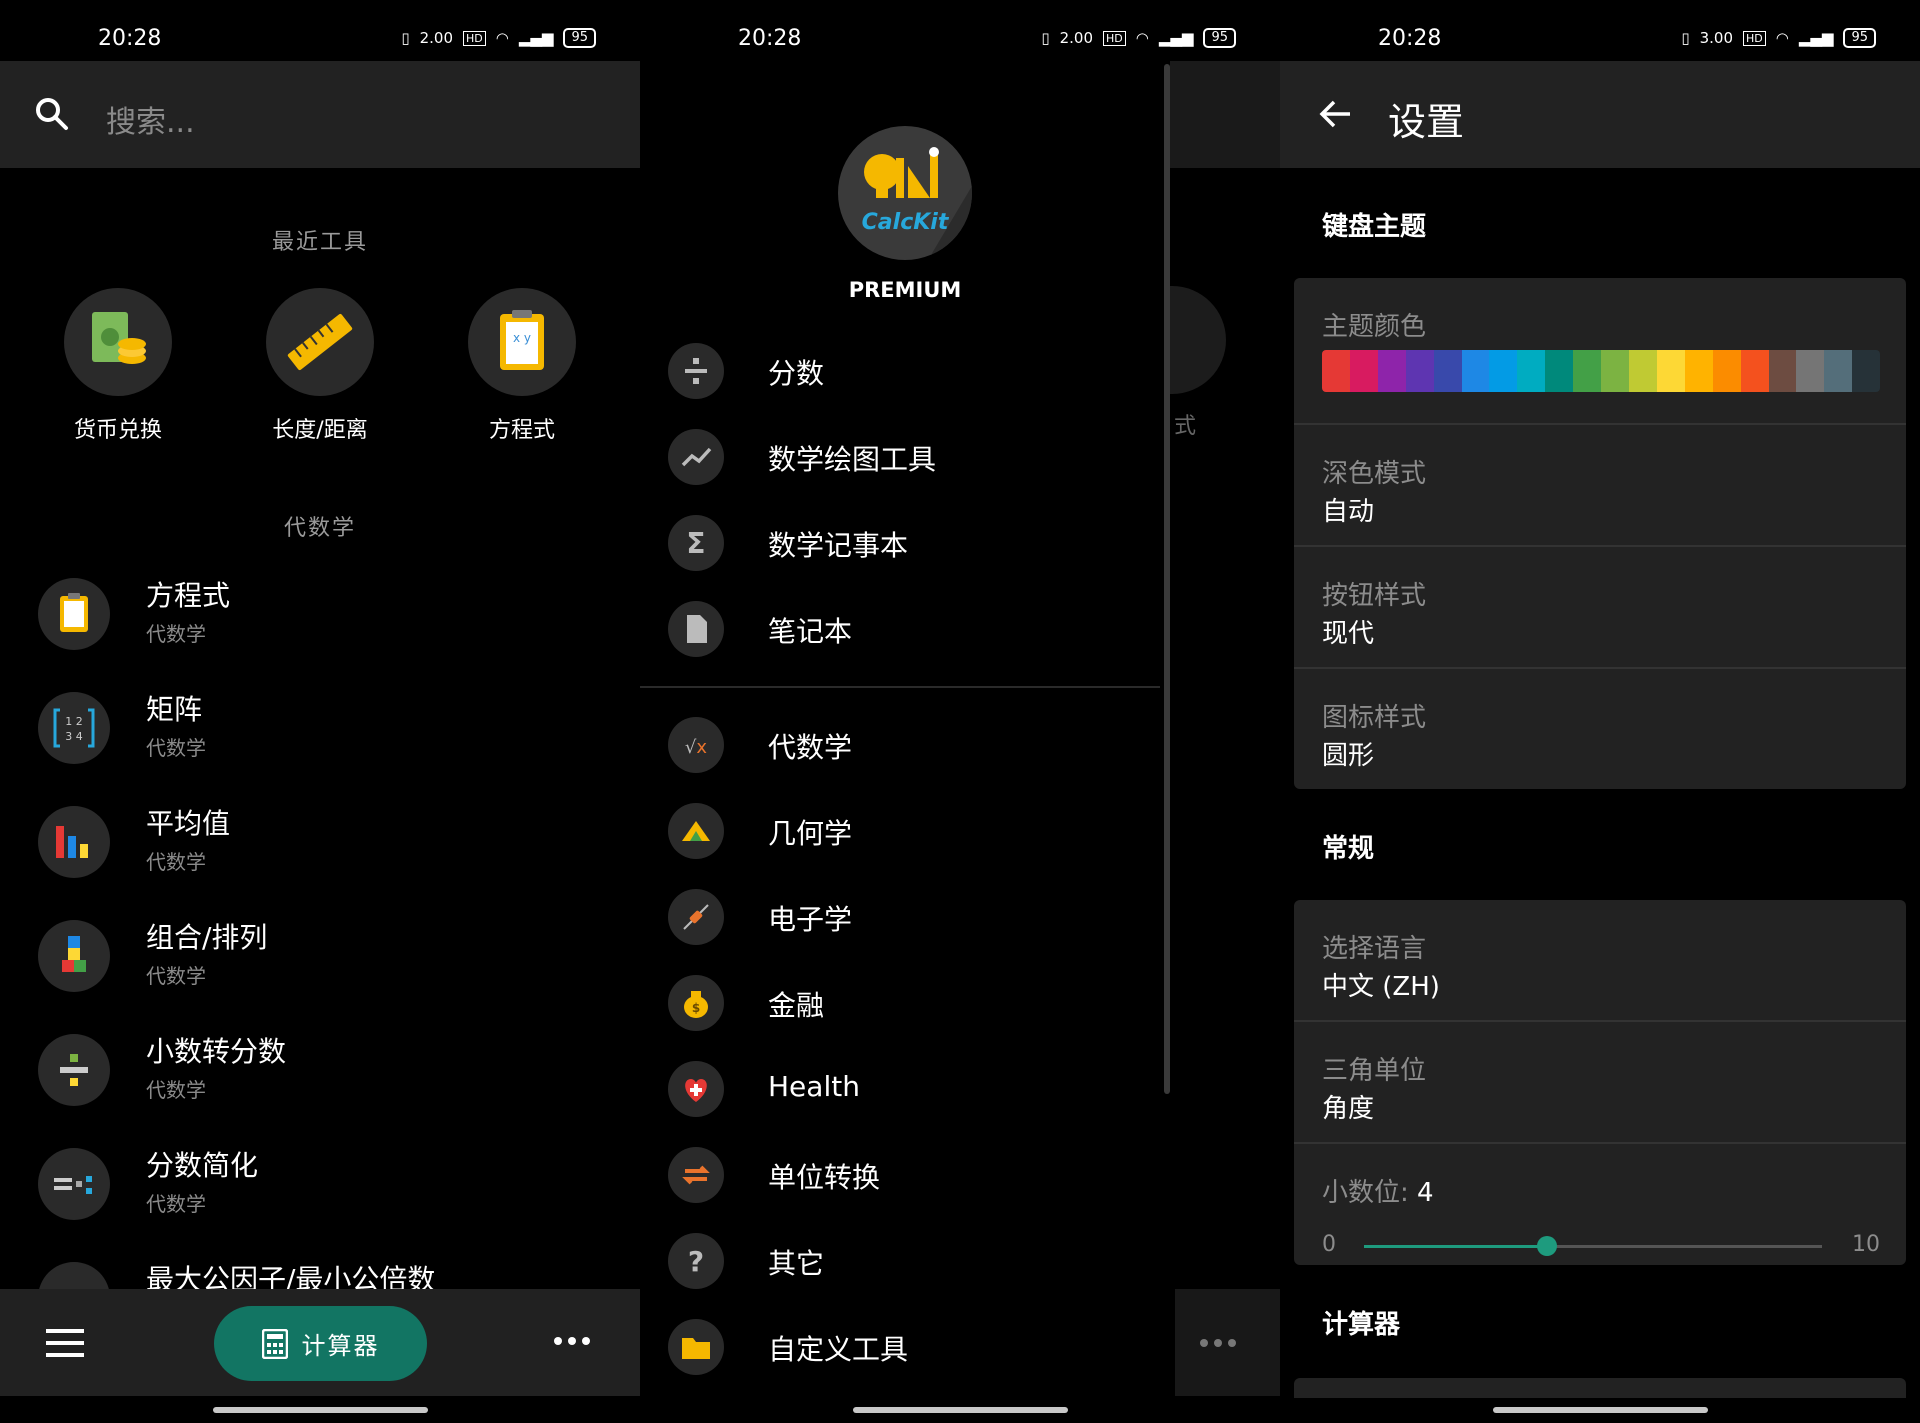 This screenshot has width=1920, height=1423. Describe the element at coordinates (900, 1003) in the screenshot. I see `nav-item-finance: $ 金融` at that location.